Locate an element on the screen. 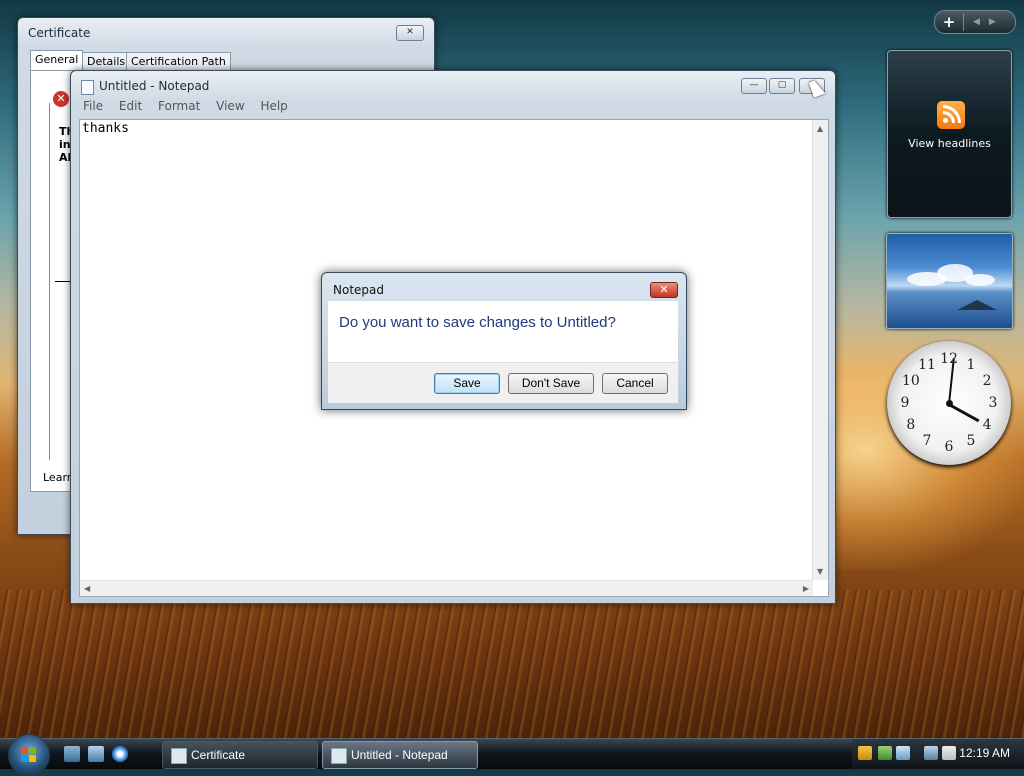  feed-headlines-gadget: View headlines is located at coordinates (949, 134).